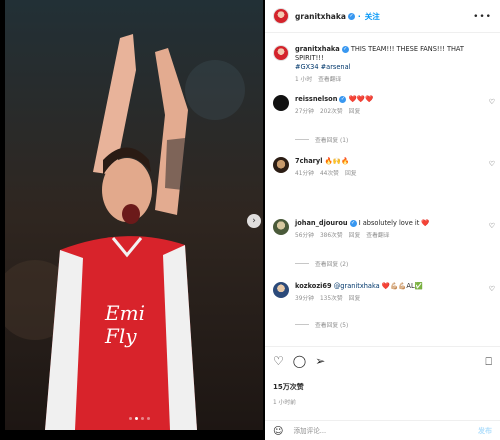 The height and width of the screenshot is (440, 500). What do you see at coordinates (304, 174) in the screenshot?
I see `comment-time: 41分钟` at bounding box center [304, 174].